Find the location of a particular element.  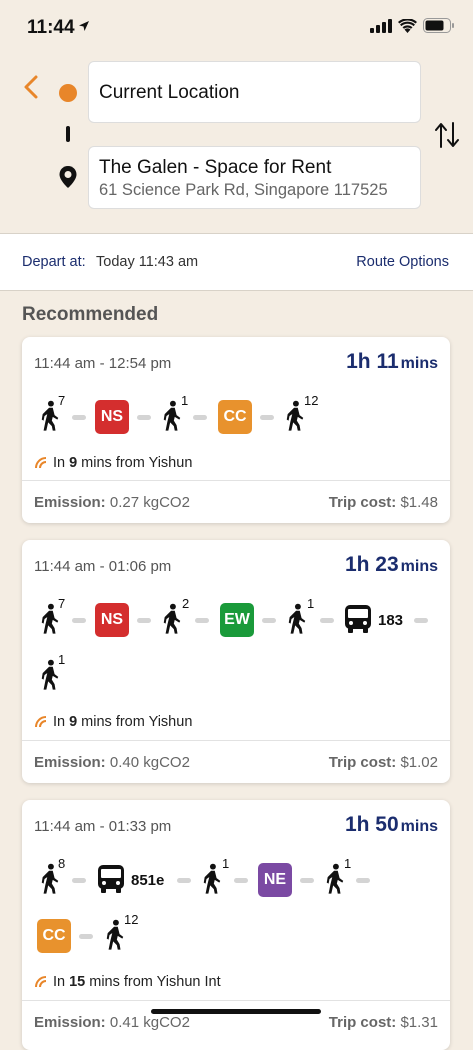

route-options-button: Route Options is located at coordinates (402, 262).